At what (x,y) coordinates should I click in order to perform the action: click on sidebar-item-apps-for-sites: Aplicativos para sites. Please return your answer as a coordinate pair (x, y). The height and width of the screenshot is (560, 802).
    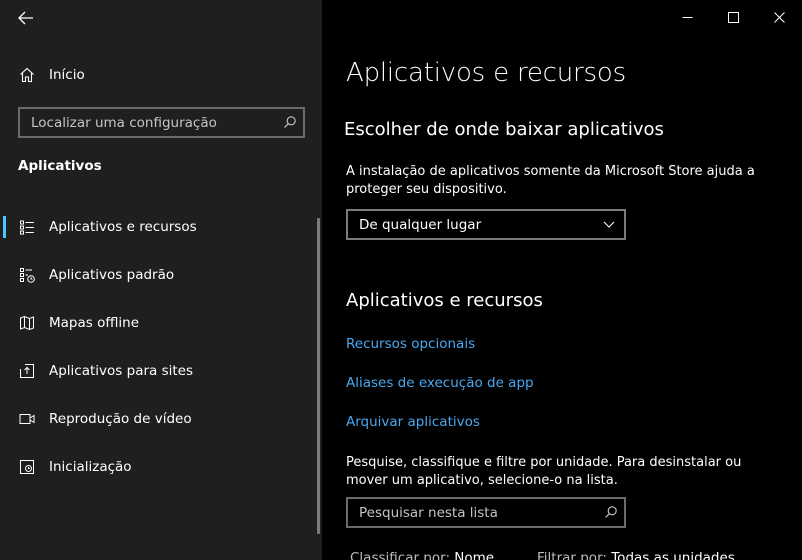
    Looking at the image, I should click on (161, 371).